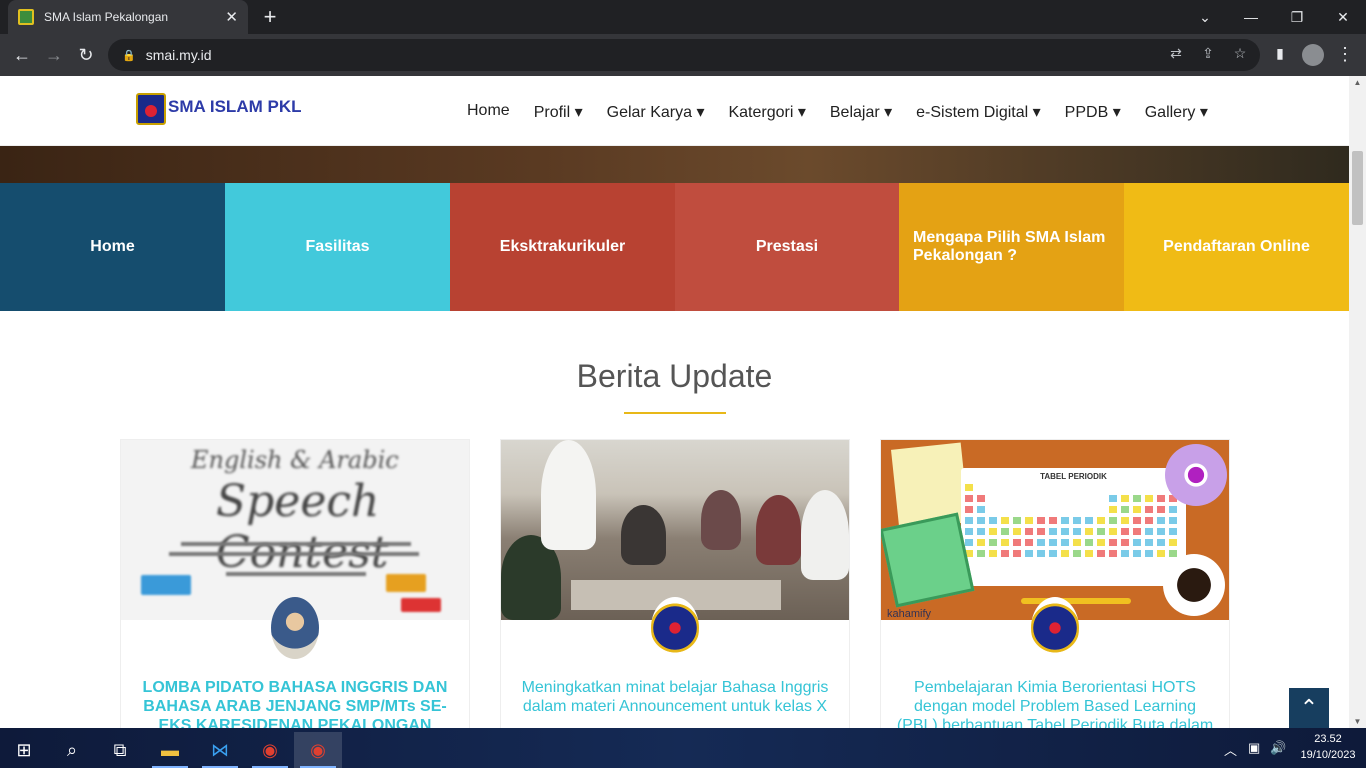 The width and height of the screenshot is (1366, 768). I want to click on side-panel-icon: ▮, so click(1280, 55).